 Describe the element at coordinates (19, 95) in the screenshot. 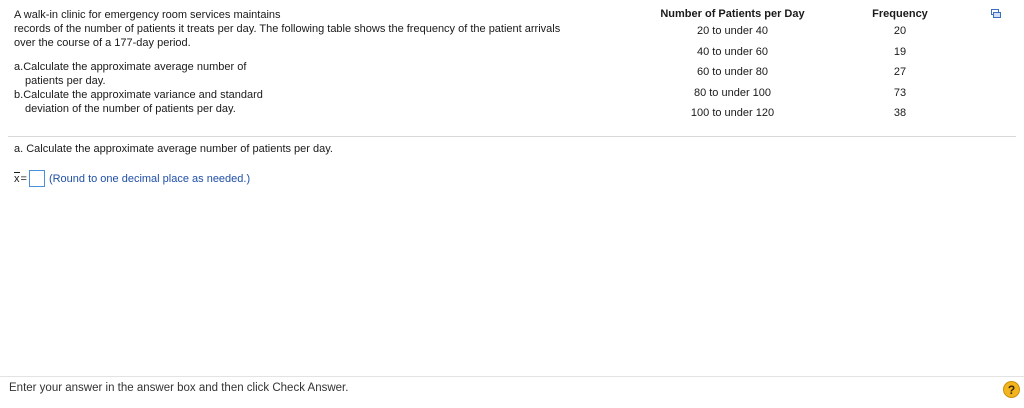

I see `question-b-prefix: b.` at that location.